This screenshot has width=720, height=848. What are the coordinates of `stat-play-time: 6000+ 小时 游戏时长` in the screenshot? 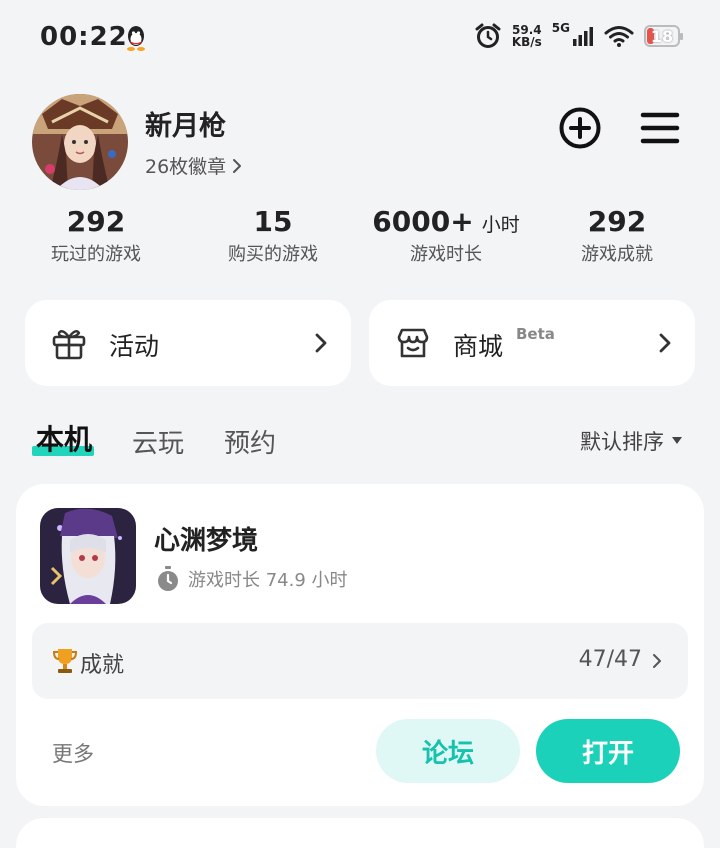 It's located at (446, 235).